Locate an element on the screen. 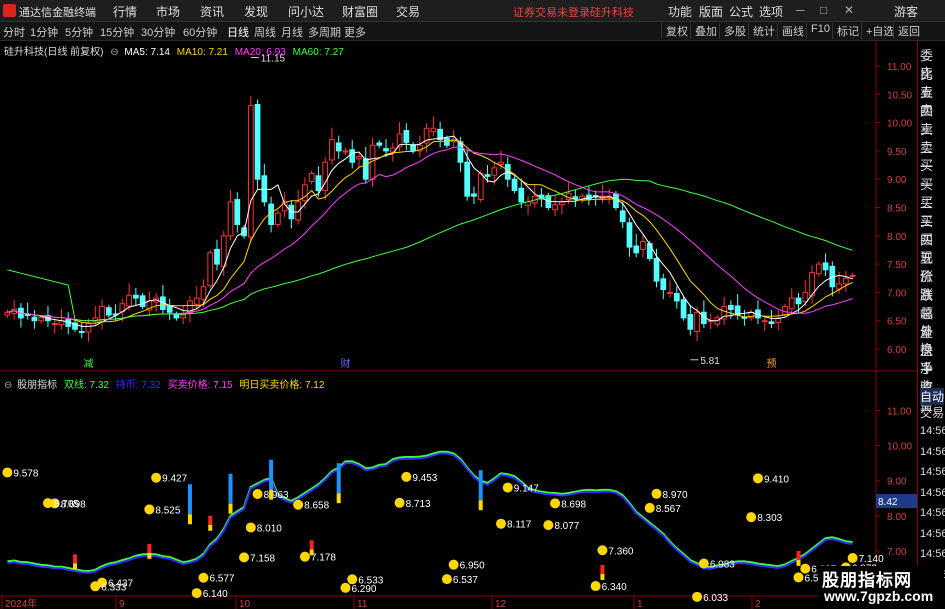 This screenshot has height=609, width=945. price-tag: 8.42 is located at coordinates (888, 502).